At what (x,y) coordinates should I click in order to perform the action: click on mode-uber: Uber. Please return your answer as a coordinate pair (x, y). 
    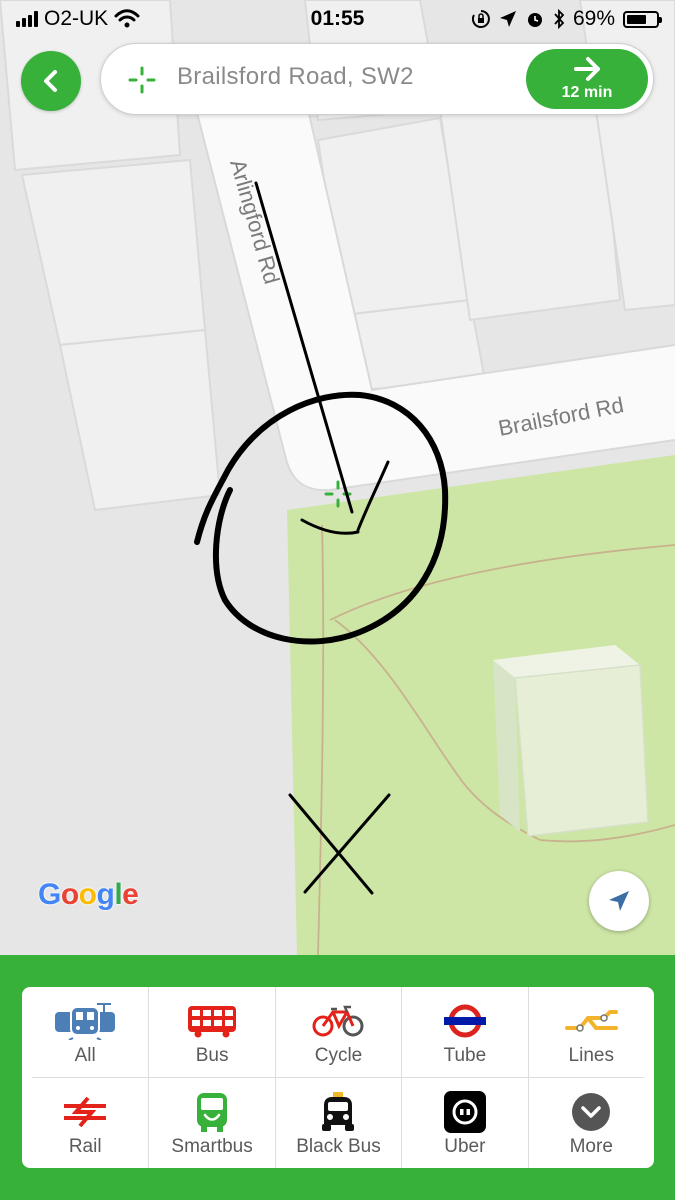
    Looking at the image, I should click on (464, 1123).